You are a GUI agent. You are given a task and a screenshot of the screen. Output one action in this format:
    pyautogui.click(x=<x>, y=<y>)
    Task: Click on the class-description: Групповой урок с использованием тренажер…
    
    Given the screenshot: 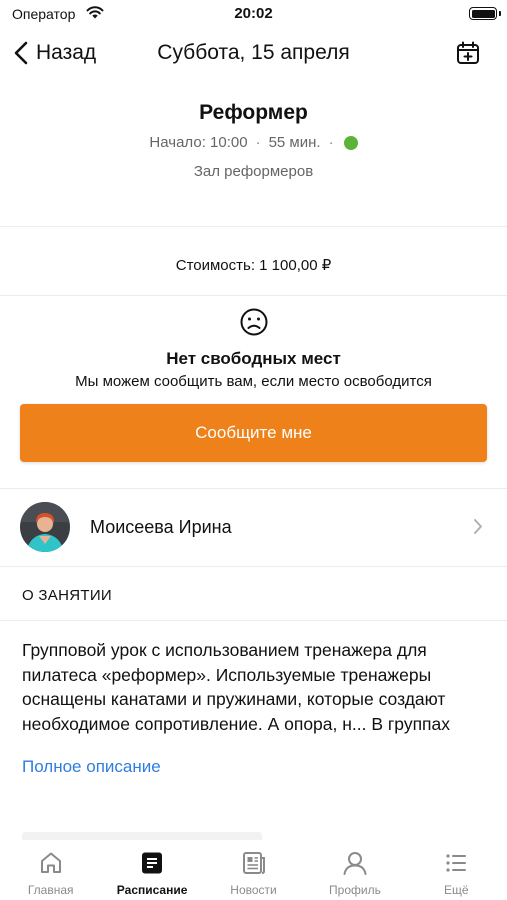 What is the action you would take?
    pyautogui.click(x=236, y=690)
    